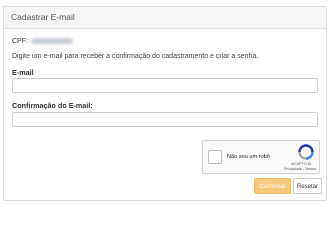 This screenshot has width=330, height=240. What do you see at coordinates (215, 157) in the screenshot?
I see `recaptcha-checkbox` at bounding box center [215, 157].